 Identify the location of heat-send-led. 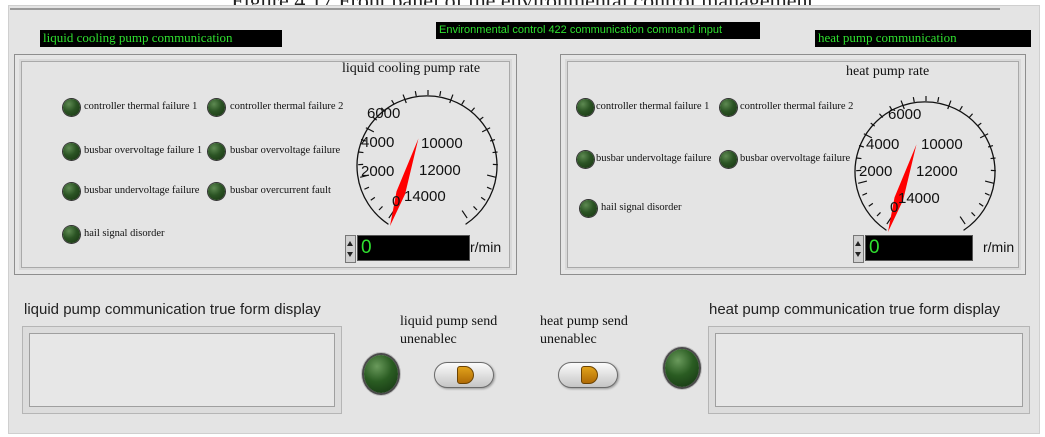
(682, 368).